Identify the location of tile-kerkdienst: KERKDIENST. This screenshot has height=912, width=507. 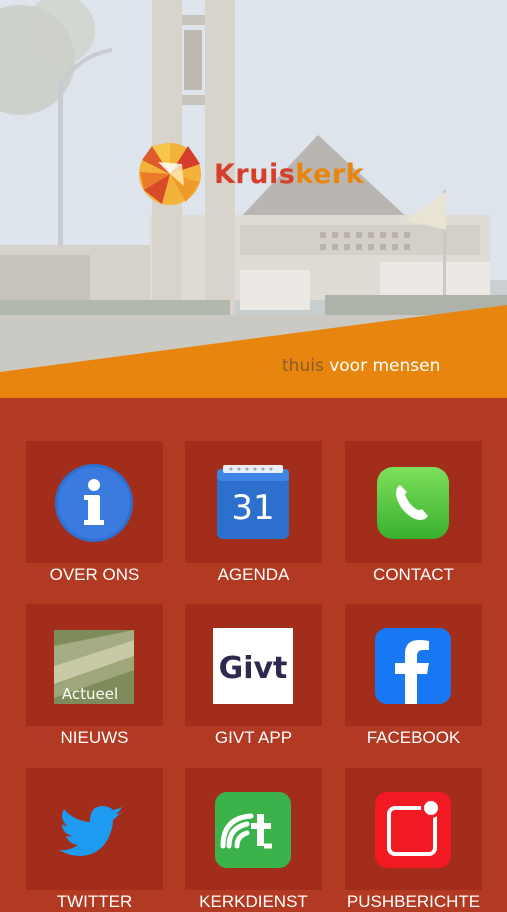
(253, 839).